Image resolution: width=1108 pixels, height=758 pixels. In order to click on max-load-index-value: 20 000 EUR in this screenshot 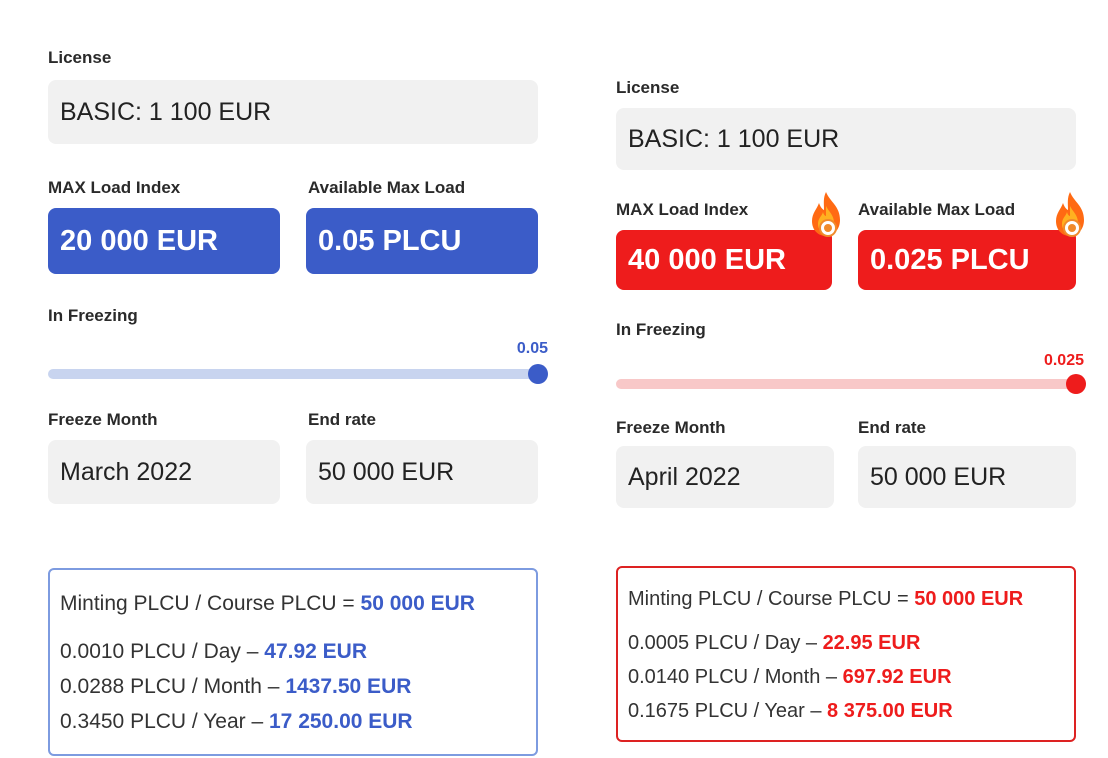, I will do `click(164, 241)`.